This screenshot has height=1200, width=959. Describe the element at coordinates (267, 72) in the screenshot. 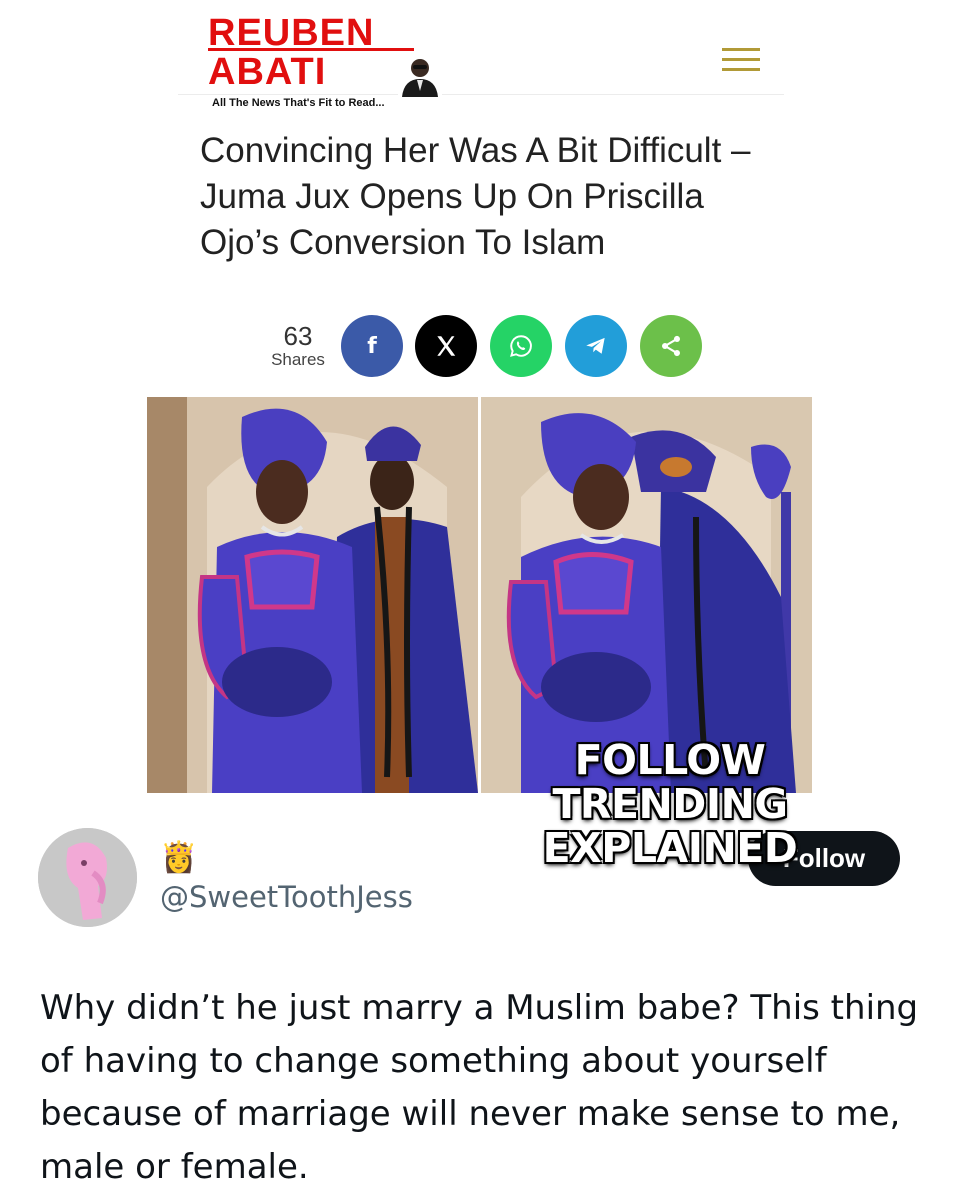

I see `logo-text-abati: ABATI` at that location.